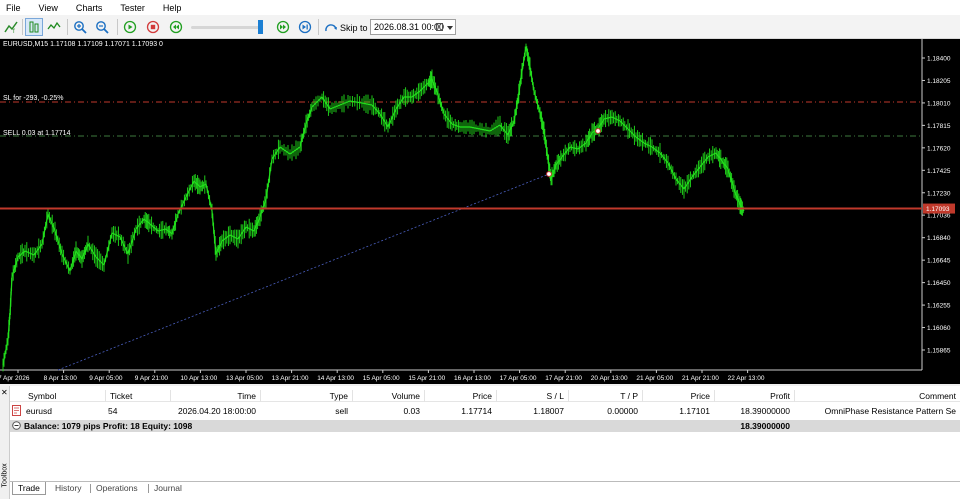  I want to click on price-tick-label: 1.16645, so click(939, 261).